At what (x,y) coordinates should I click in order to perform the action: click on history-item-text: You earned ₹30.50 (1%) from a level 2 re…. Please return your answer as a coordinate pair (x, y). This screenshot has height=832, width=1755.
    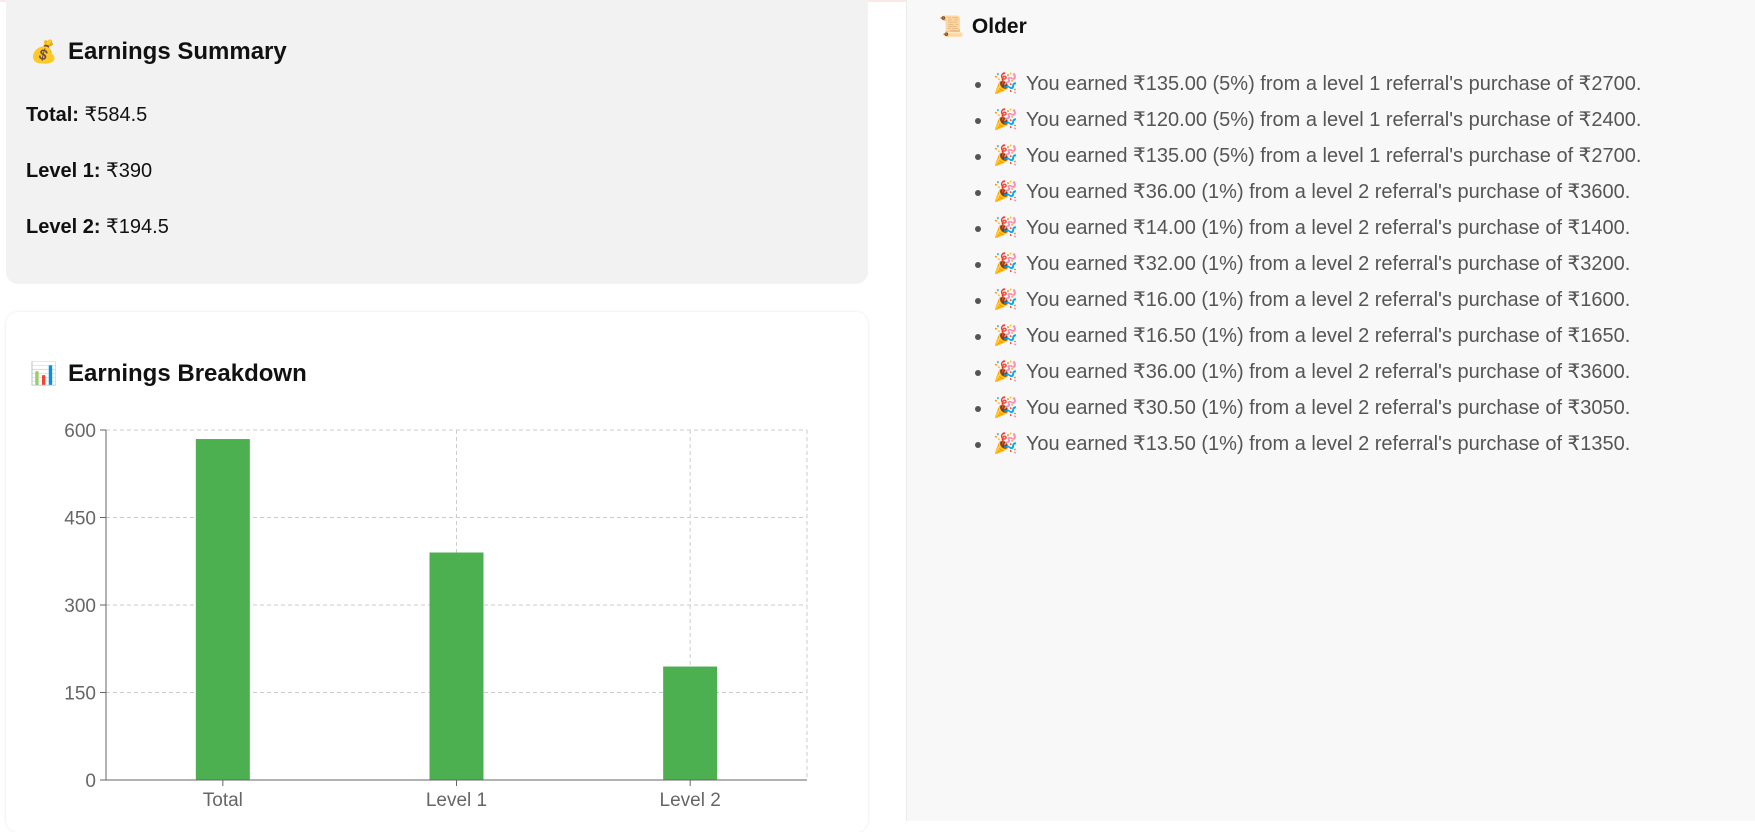
    Looking at the image, I should click on (1328, 408).